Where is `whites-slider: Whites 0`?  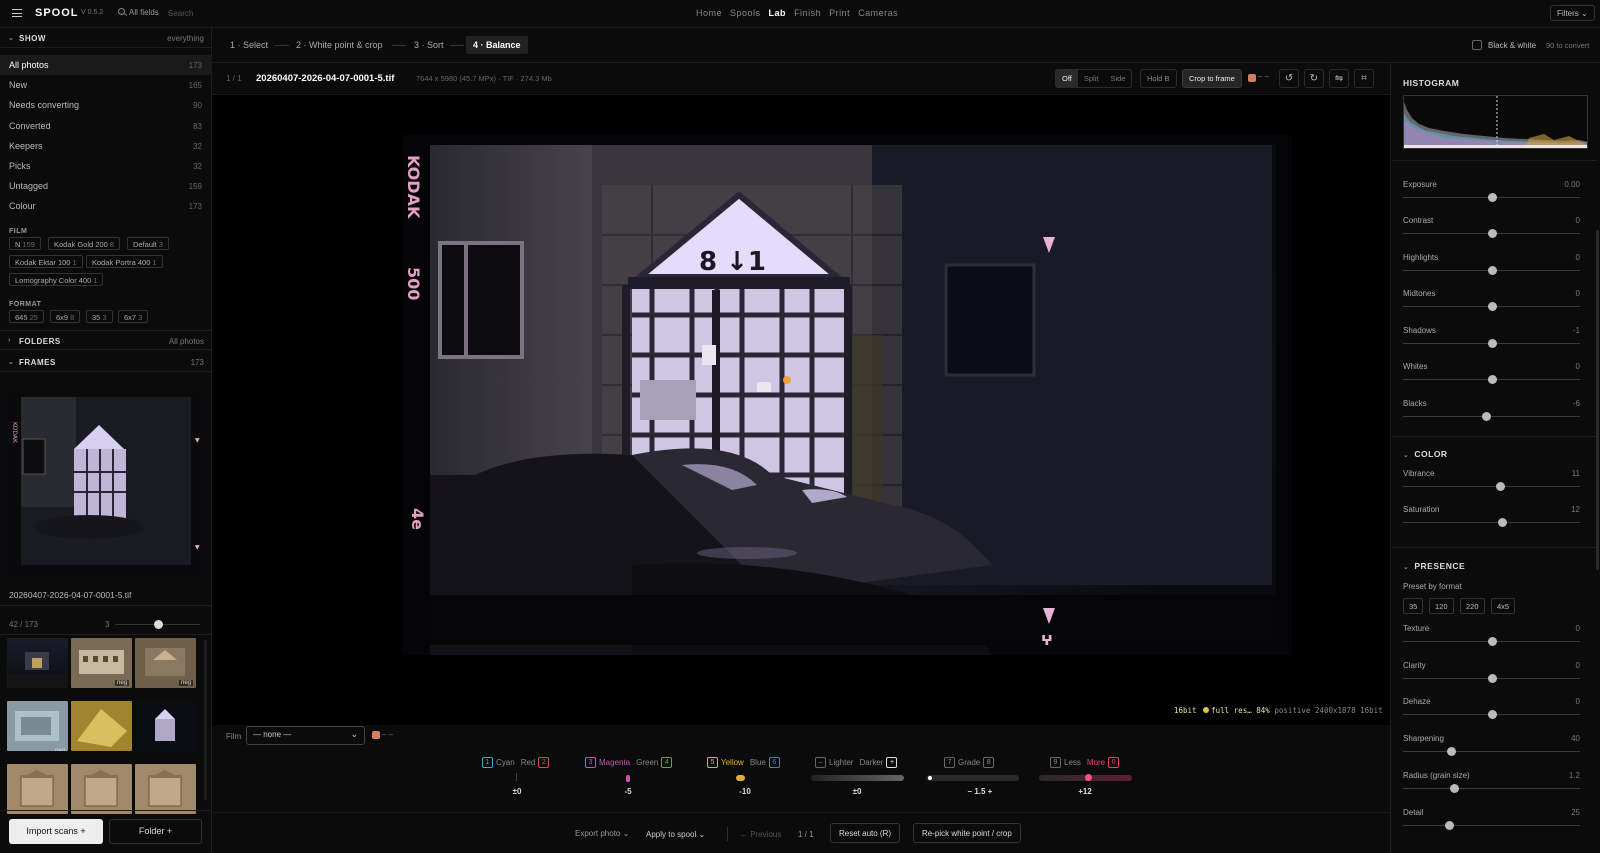 whites-slider: Whites 0 is located at coordinates (1491, 377).